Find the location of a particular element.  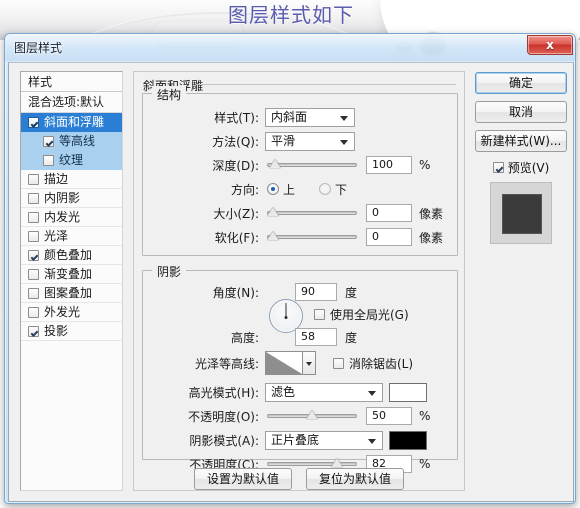

direction-down-radio: 下 is located at coordinates (333, 189).